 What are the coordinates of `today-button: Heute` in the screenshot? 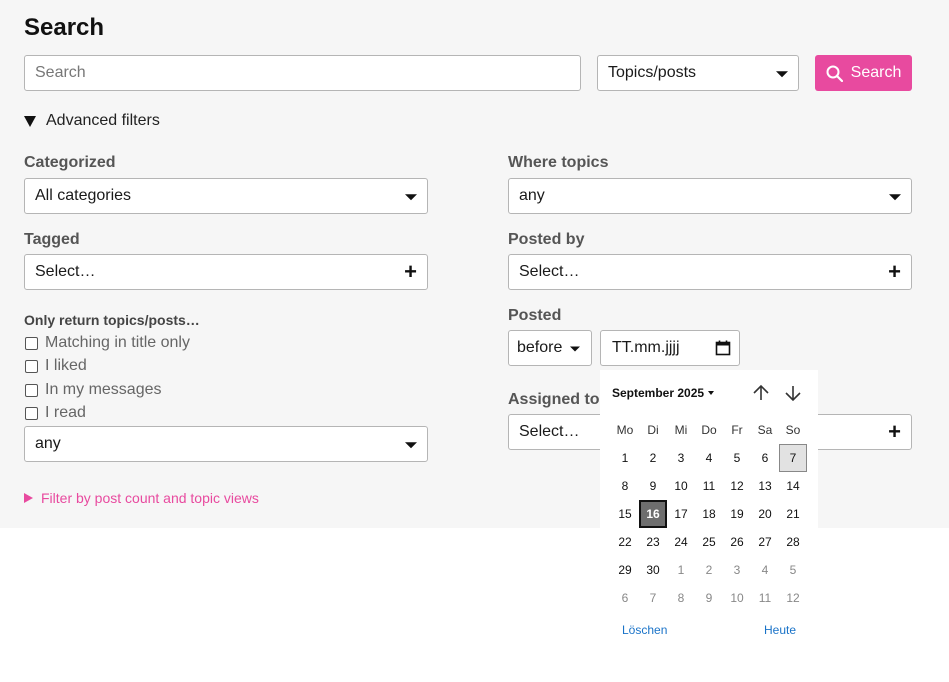 It's located at (780, 630).